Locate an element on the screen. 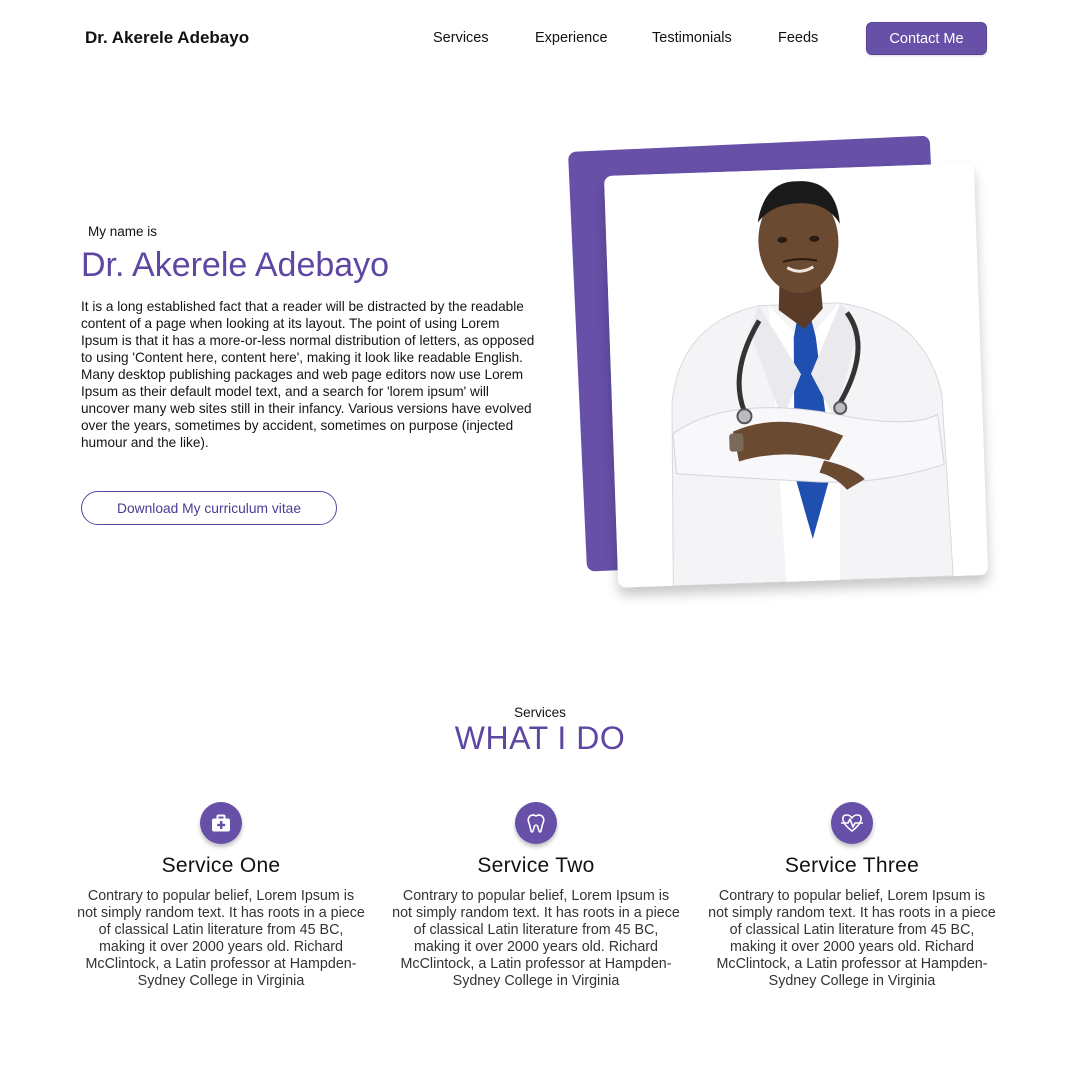  hero-intro: My name is is located at coordinates (123, 231).